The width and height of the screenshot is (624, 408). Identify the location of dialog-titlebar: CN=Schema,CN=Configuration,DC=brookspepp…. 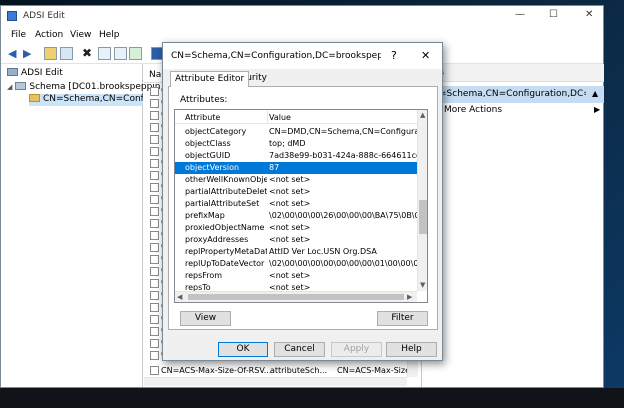
(302, 56).